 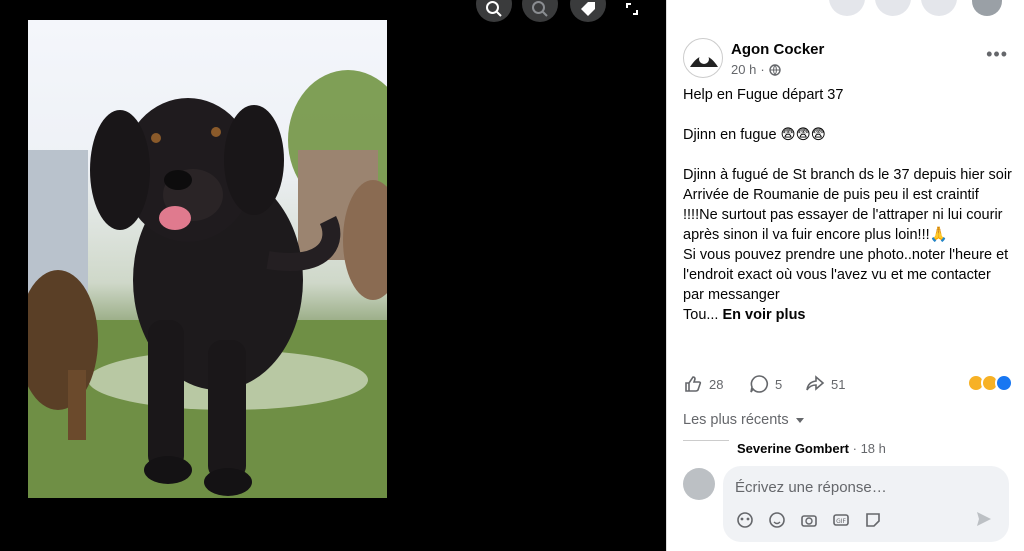 I want to click on reply-tools: GIF, so click(x=809, y=520).